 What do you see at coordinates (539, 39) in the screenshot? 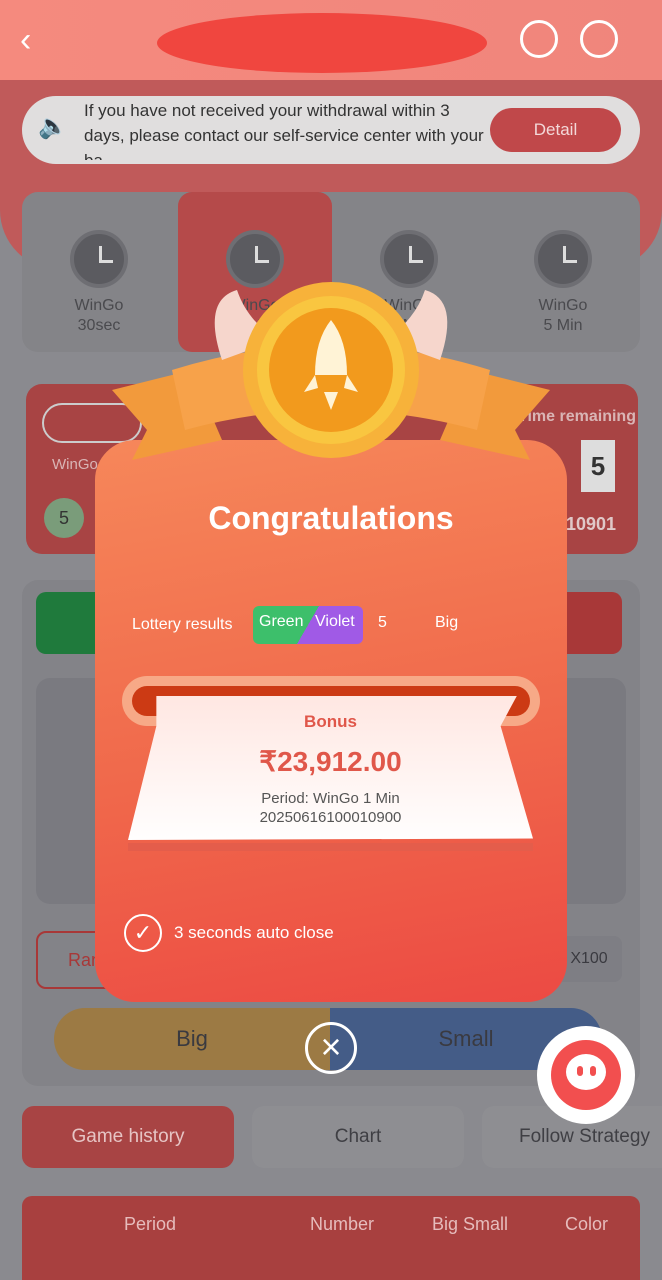
I see `headset-icon` at bounding box center [539, 39].